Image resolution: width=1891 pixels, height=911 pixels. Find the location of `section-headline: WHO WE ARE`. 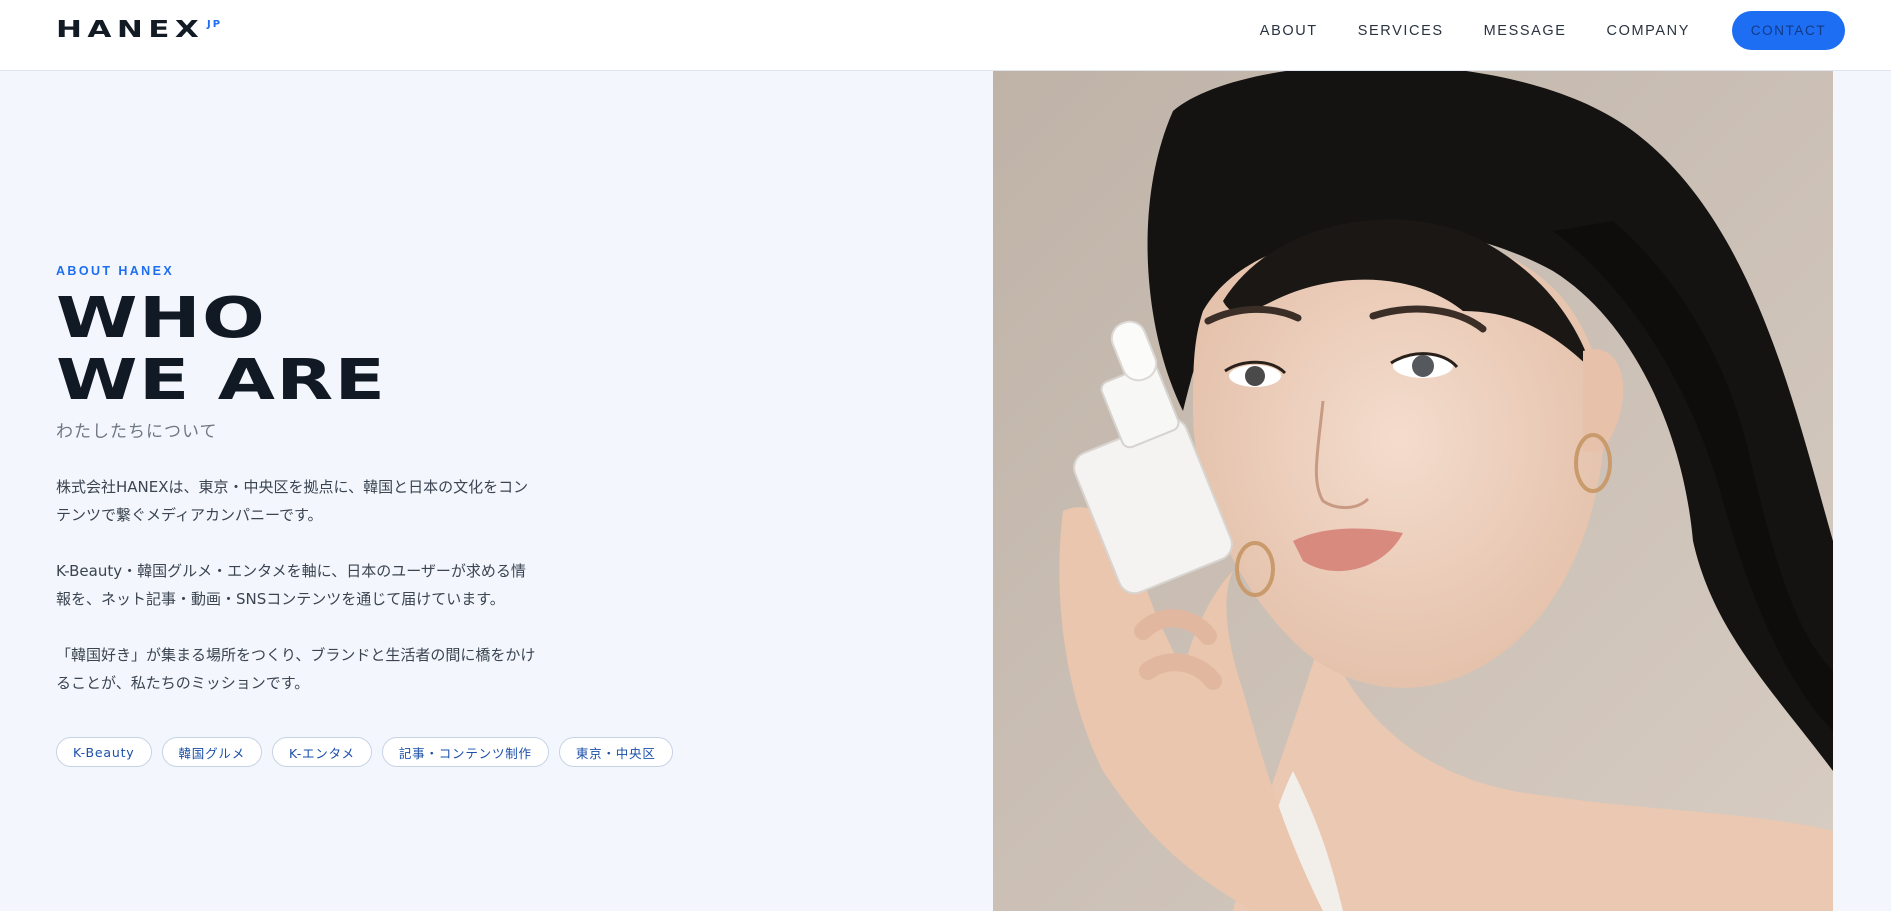

section-headline: WHO WE ARE is located at coordinates (221, 350).